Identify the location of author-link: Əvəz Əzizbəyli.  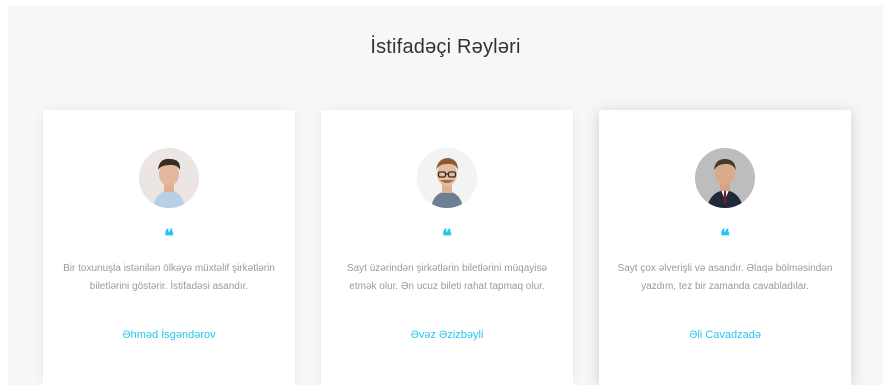
(447, 335).